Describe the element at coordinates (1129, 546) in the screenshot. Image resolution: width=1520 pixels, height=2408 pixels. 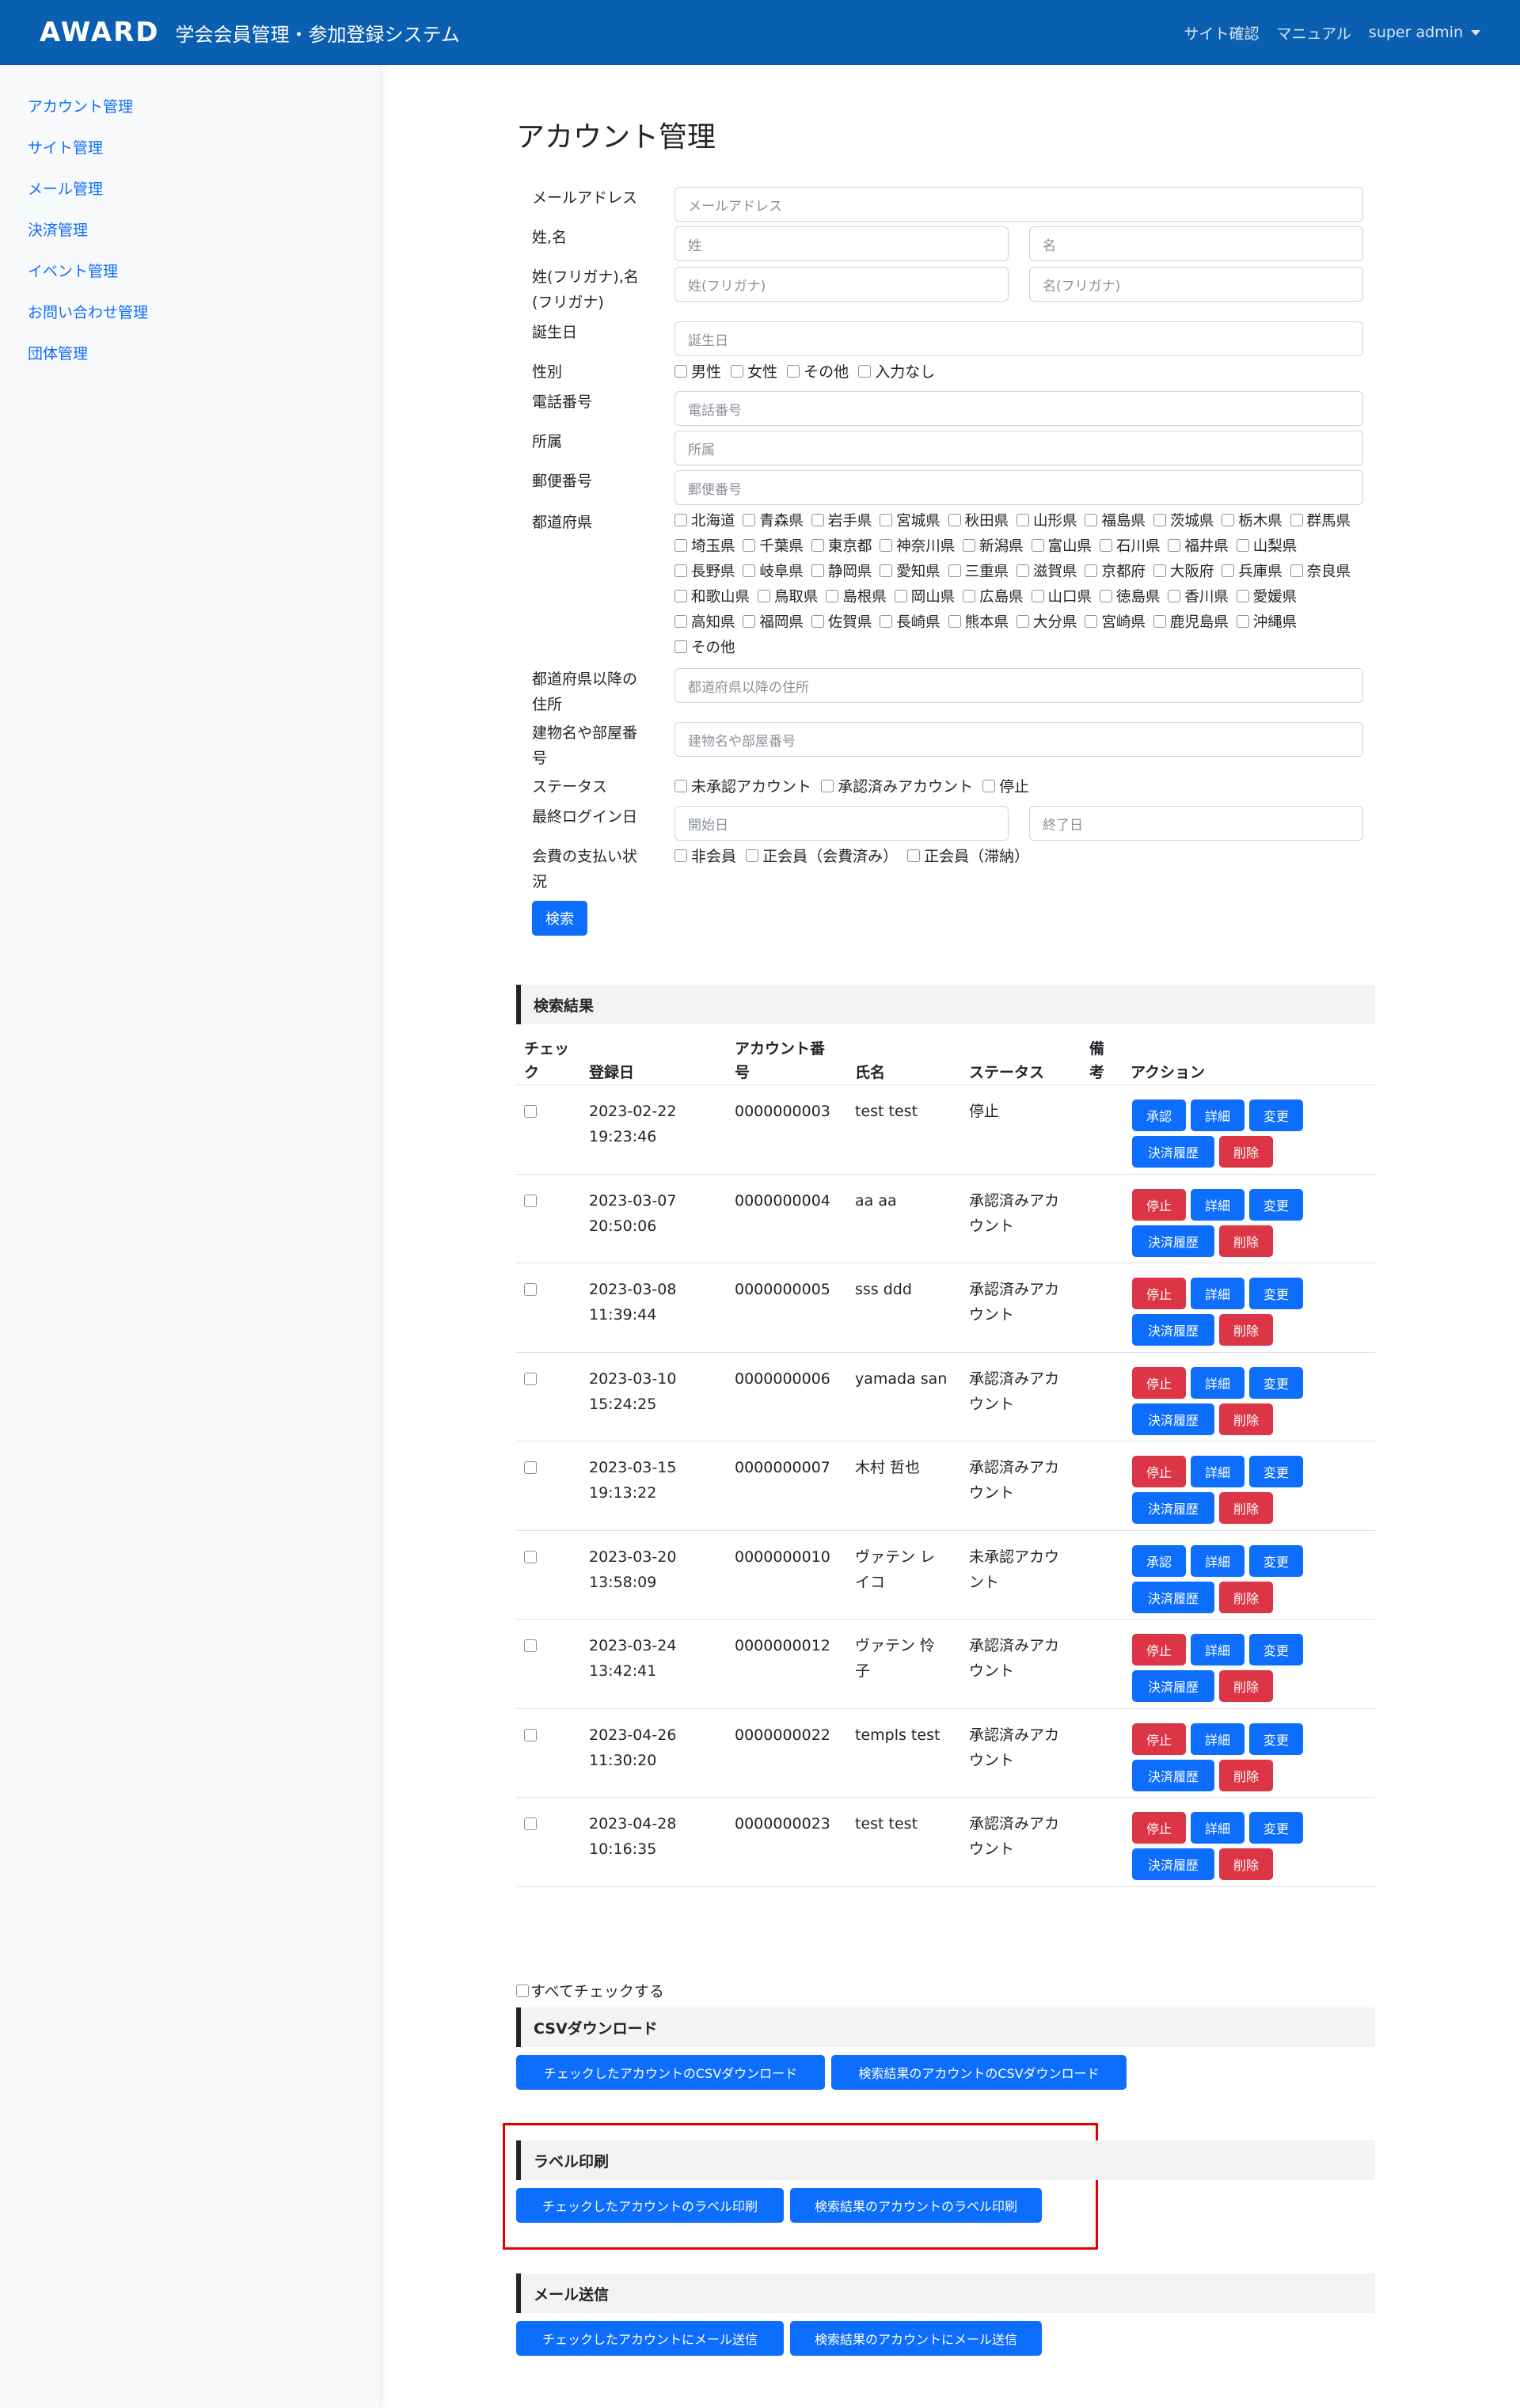
I see `prefecture-option: 石川県` at that location.